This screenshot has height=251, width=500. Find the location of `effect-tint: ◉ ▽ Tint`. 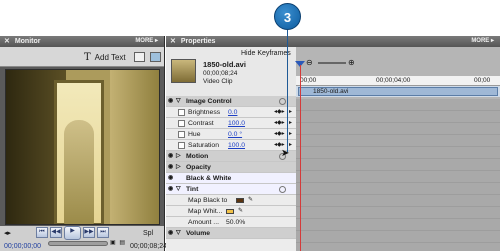

effect-tint: ◉ ▽ Tint is located at coordinates (231, 189).